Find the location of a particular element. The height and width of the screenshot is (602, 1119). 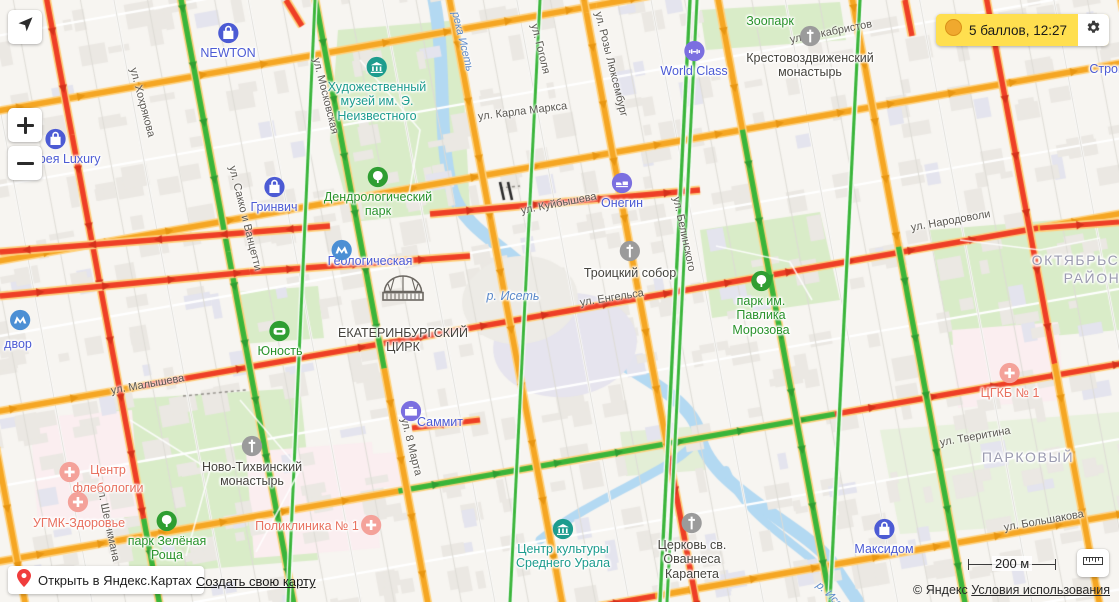

poi-label: парк Зелёная Роща is located at coordinates (167, 548).